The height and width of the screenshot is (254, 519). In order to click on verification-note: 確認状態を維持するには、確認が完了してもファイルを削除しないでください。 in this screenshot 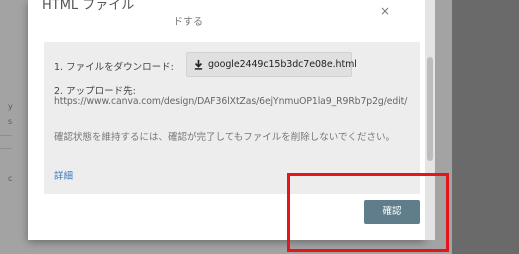, I will do `click(224, 137)`.